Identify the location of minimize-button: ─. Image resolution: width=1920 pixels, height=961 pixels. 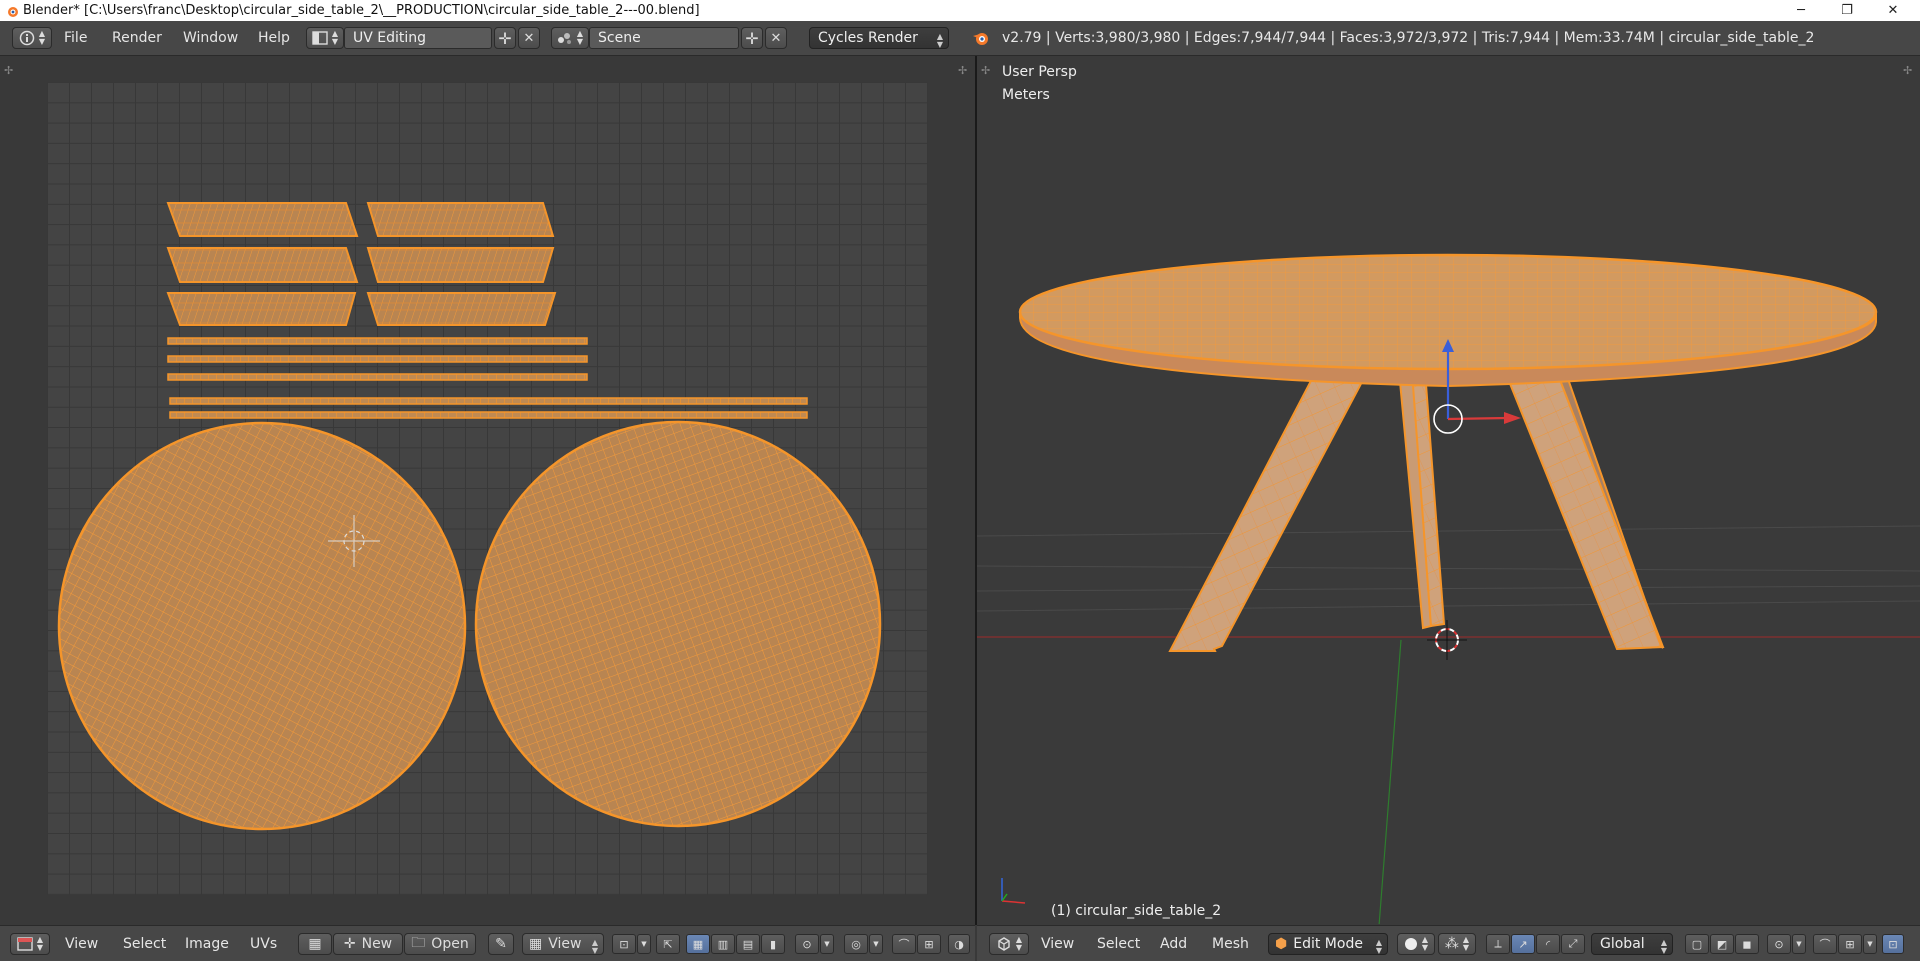
(1801, 10).